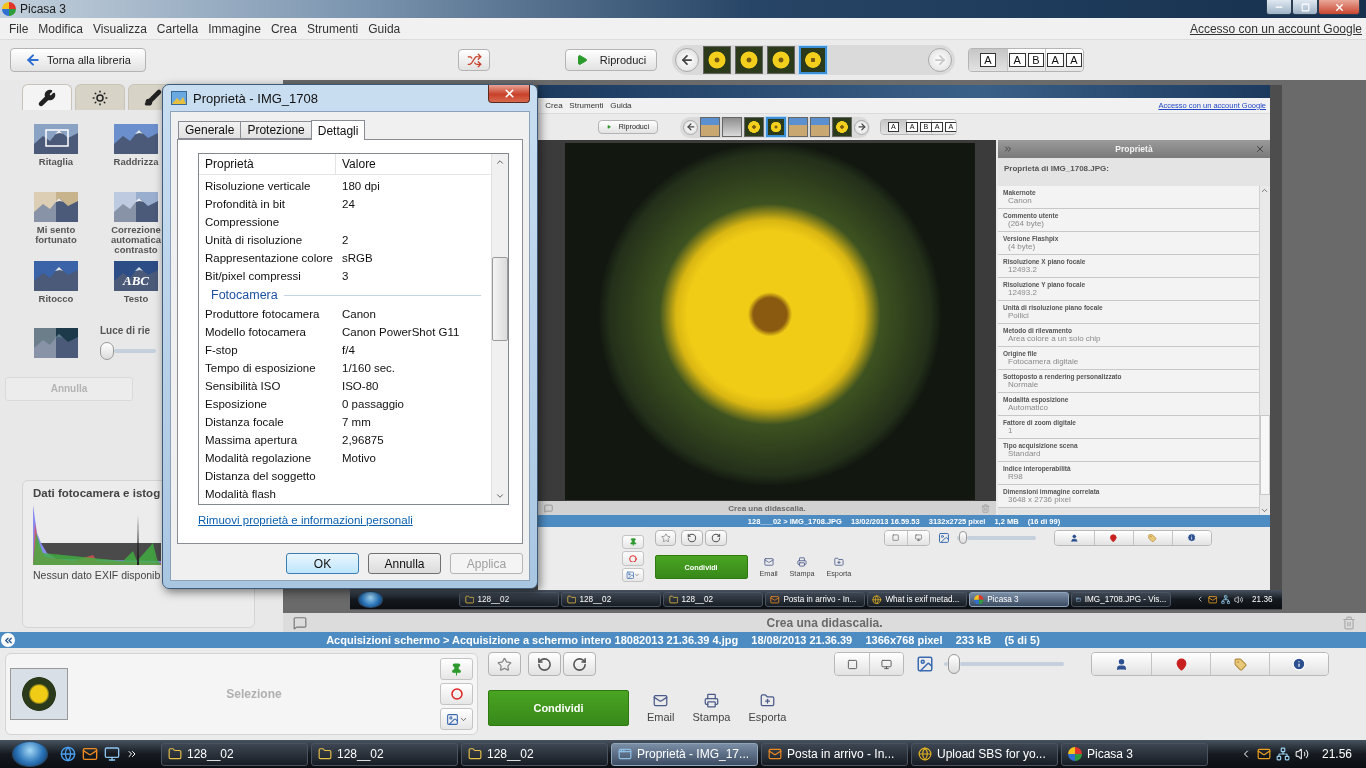  What do you see at coordinates (136, 145) in the screenshot?
I see `tool-button: Raddrizza` at bounding box center [136, 145].